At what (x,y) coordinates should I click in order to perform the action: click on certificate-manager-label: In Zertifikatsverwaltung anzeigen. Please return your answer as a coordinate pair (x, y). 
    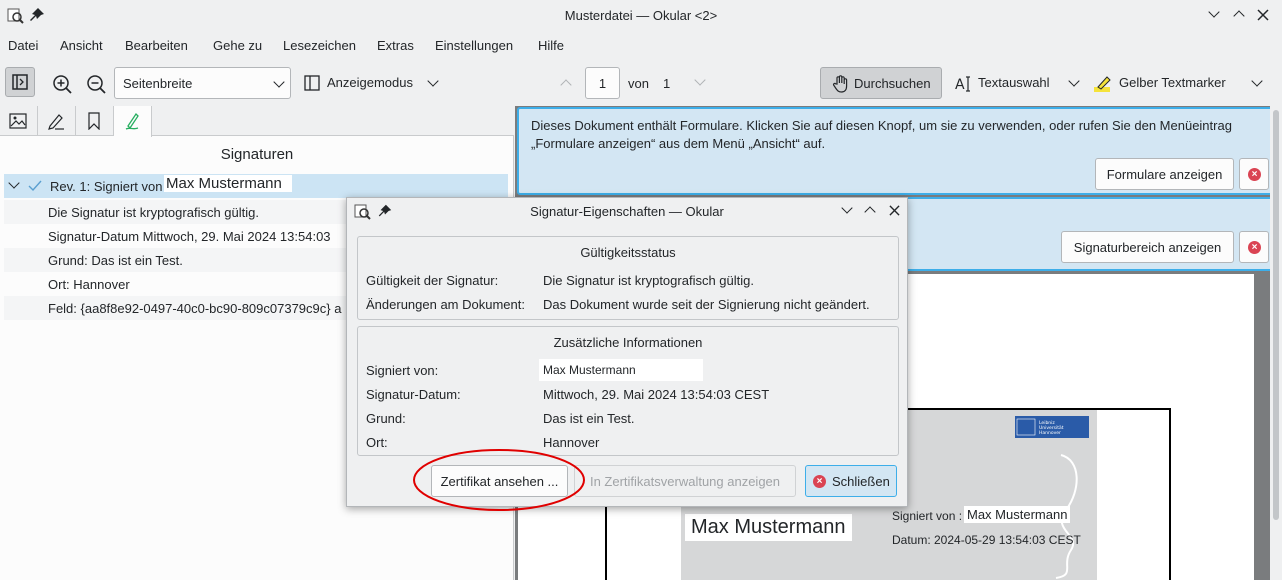
    Looking at the image, I should click on (685, 481).